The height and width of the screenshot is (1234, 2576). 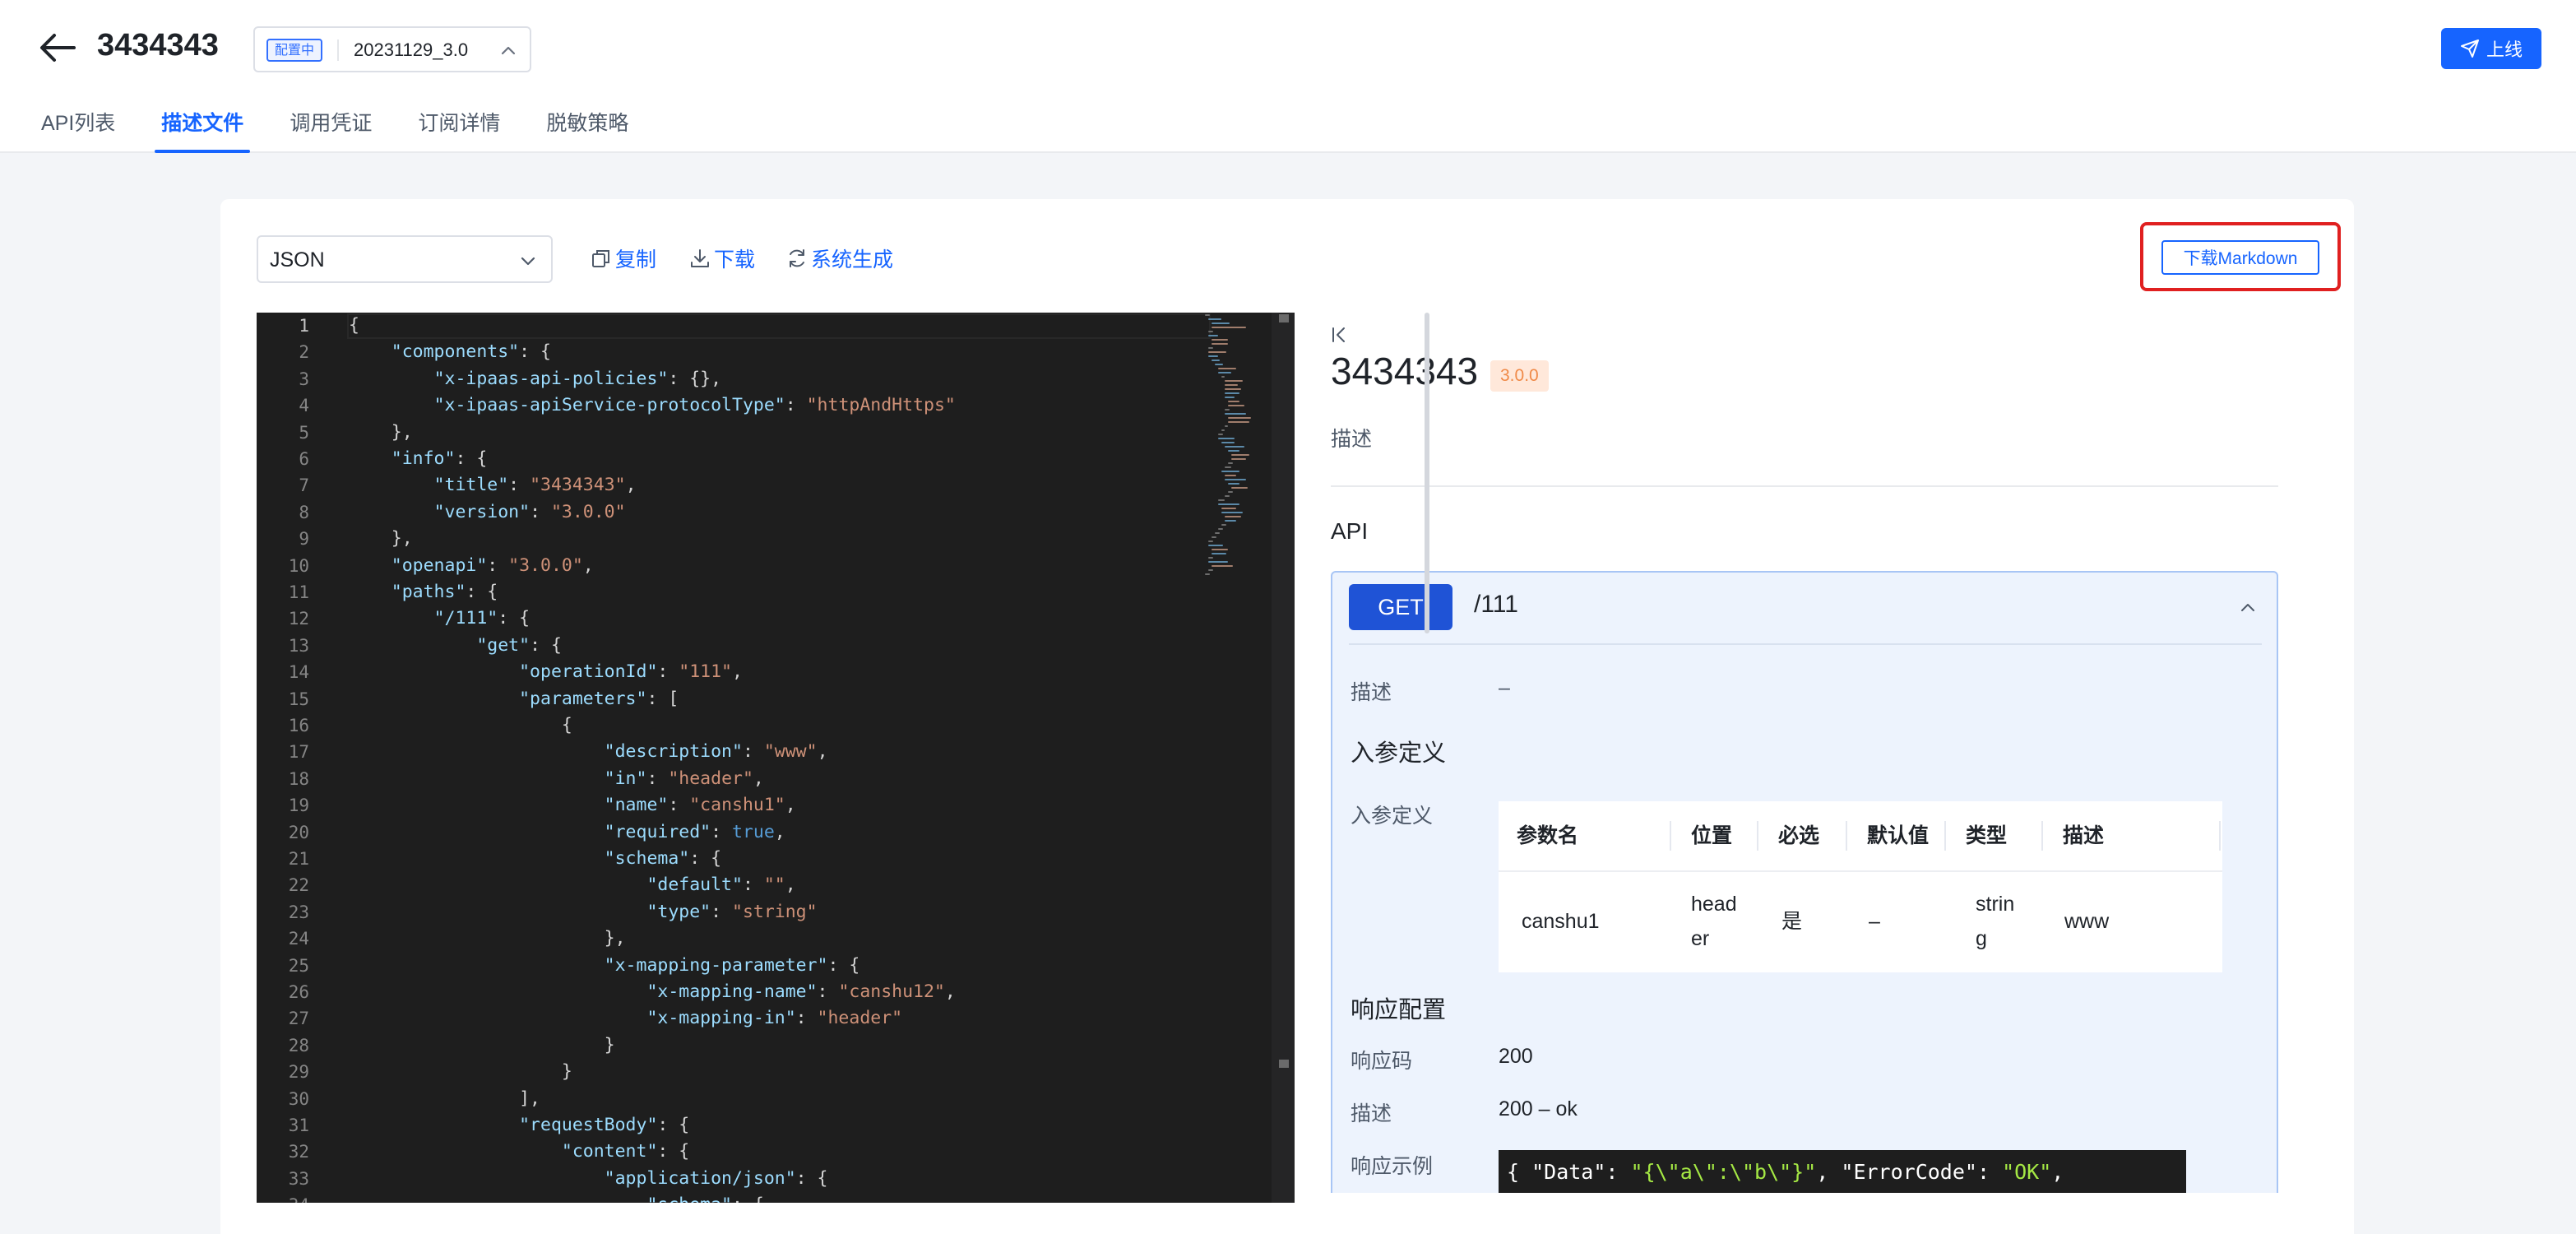 I want to click on preview-description: 描述, so click(x=1352, y=439).